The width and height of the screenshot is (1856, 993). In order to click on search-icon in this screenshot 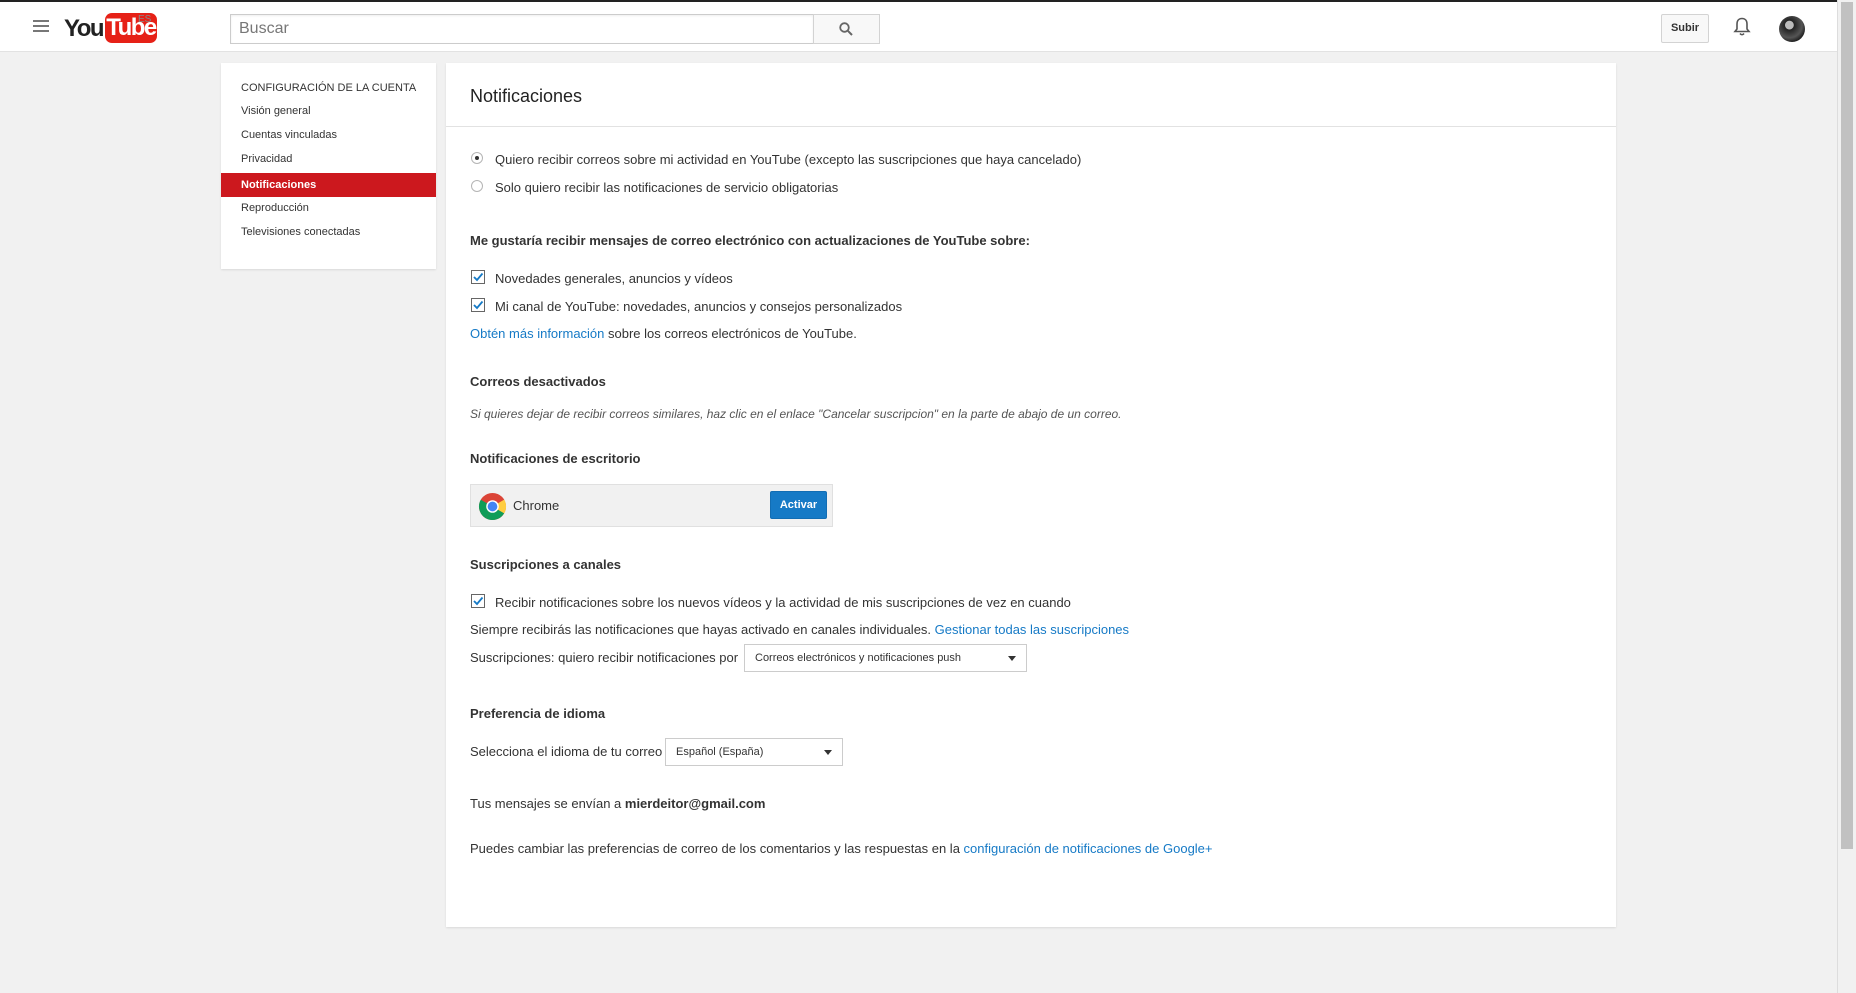, I will do `click(846, 29)`.